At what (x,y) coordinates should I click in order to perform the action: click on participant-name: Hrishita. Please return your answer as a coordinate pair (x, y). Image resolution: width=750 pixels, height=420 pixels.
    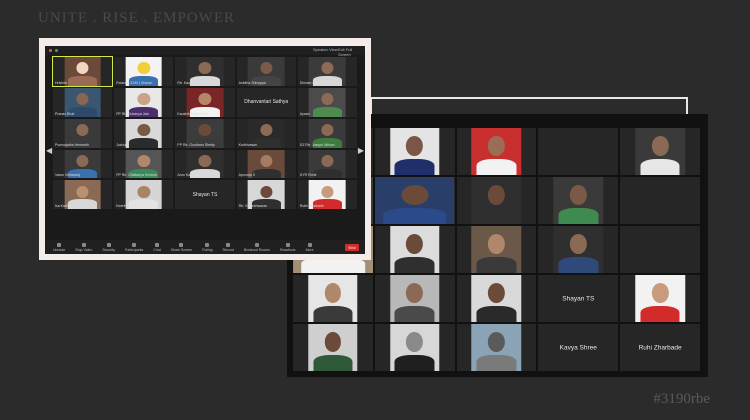
    Looking at the image, I should click on (61, 82).